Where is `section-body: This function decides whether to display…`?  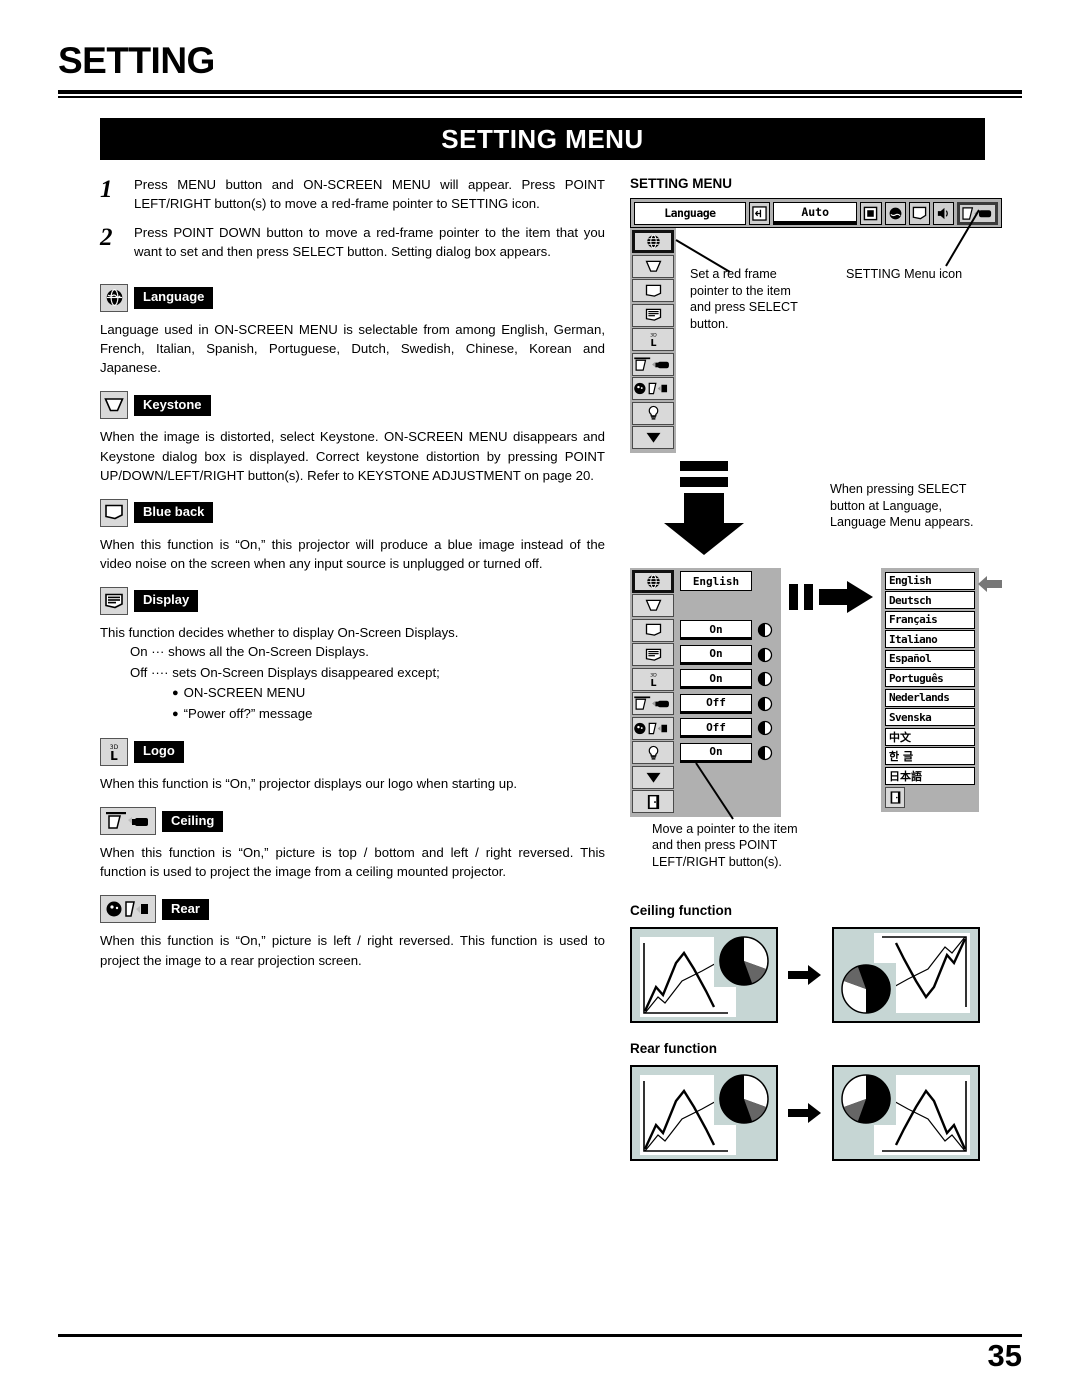 section-body: This function decides whether to display… is located at coordinates (279, 633).